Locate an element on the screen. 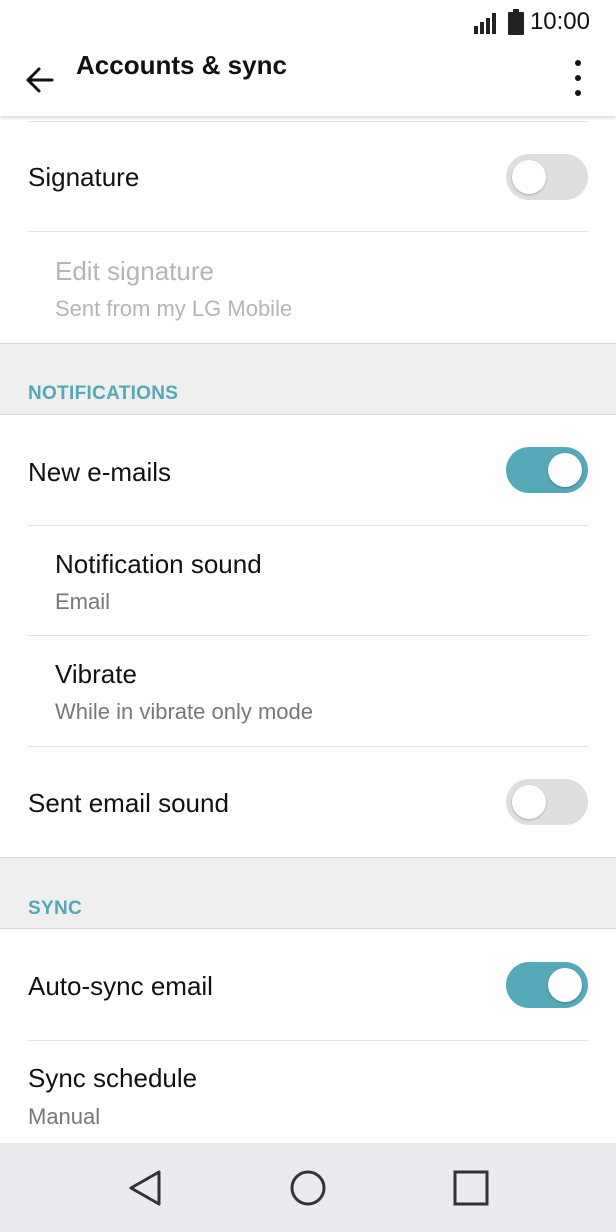 The width and height of the screenshot is (616, 1232). square-recent-icon is located at coordinates (471, 1188).